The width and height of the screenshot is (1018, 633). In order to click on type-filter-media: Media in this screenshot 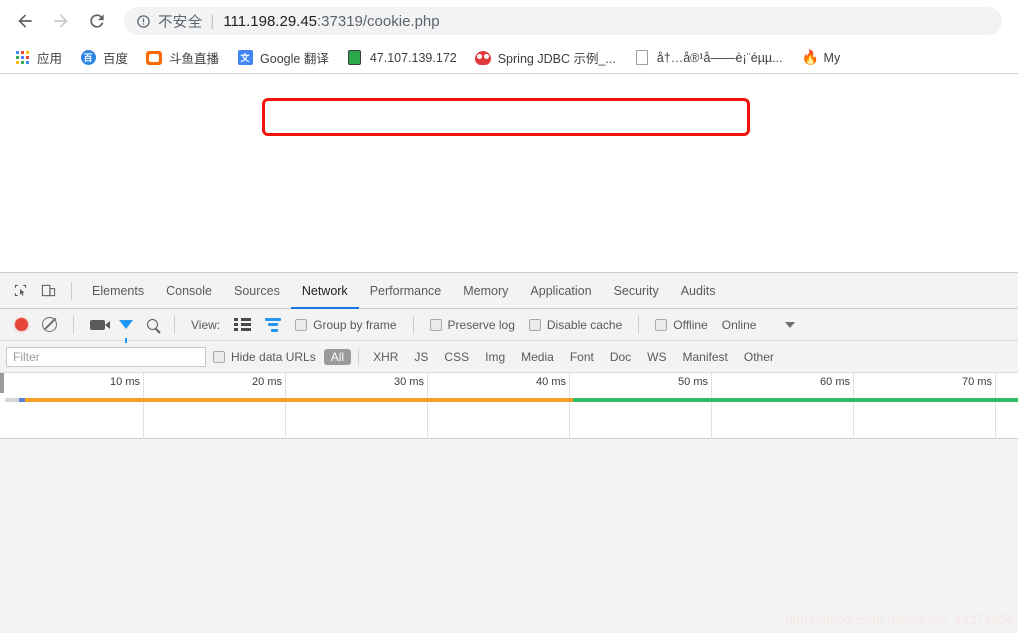, I will do `click(537, 357)`.